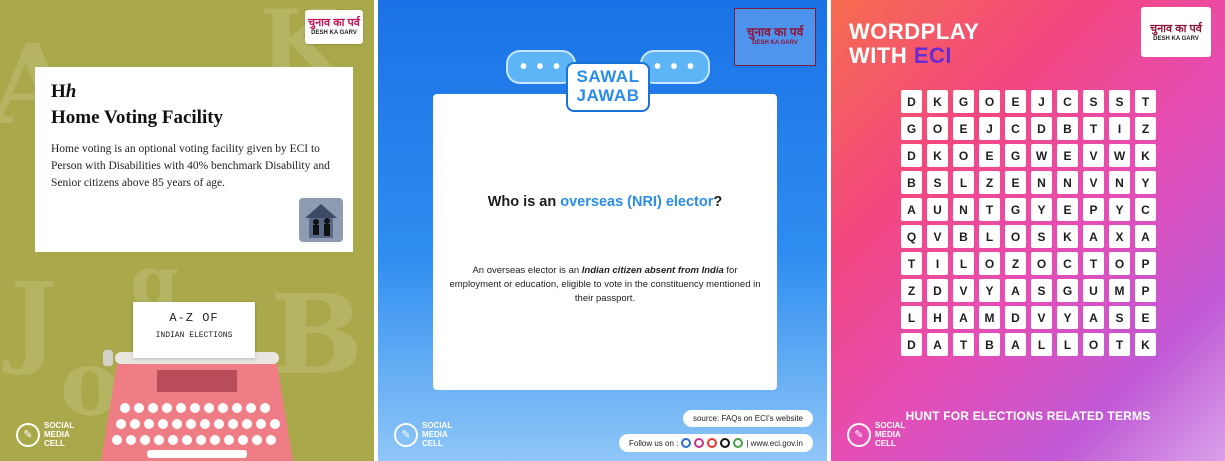  I want to click on website-link: | www.eci.gov.in, so click(774, 443).